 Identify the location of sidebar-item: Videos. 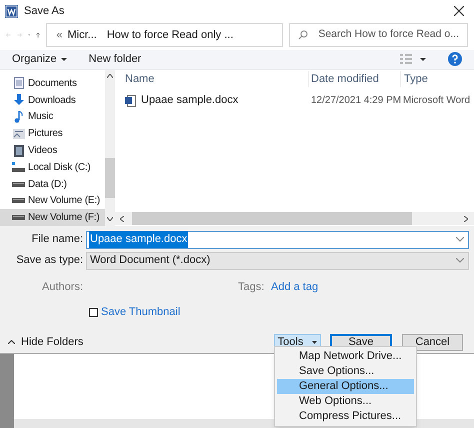
(52, 150).